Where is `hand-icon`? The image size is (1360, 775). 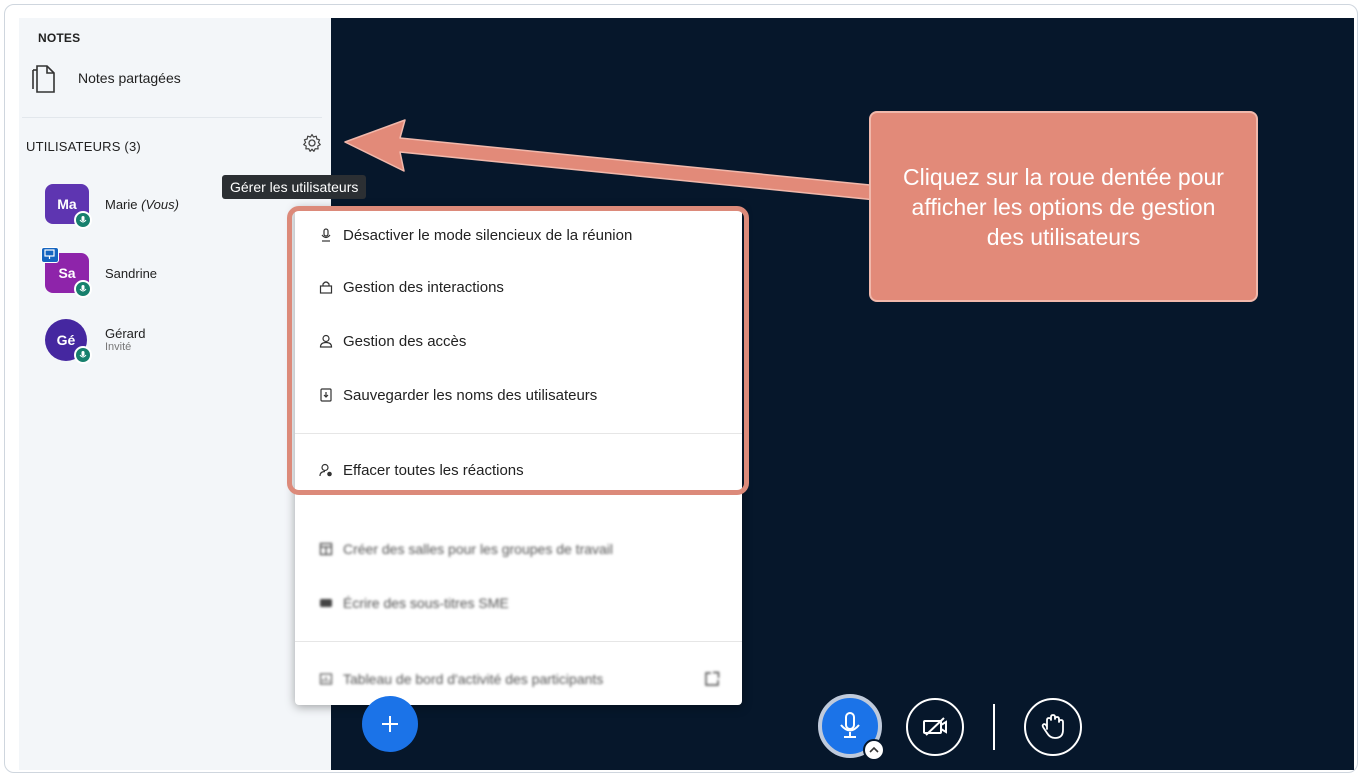
hand-icon is located at coordinates (1052, 726).